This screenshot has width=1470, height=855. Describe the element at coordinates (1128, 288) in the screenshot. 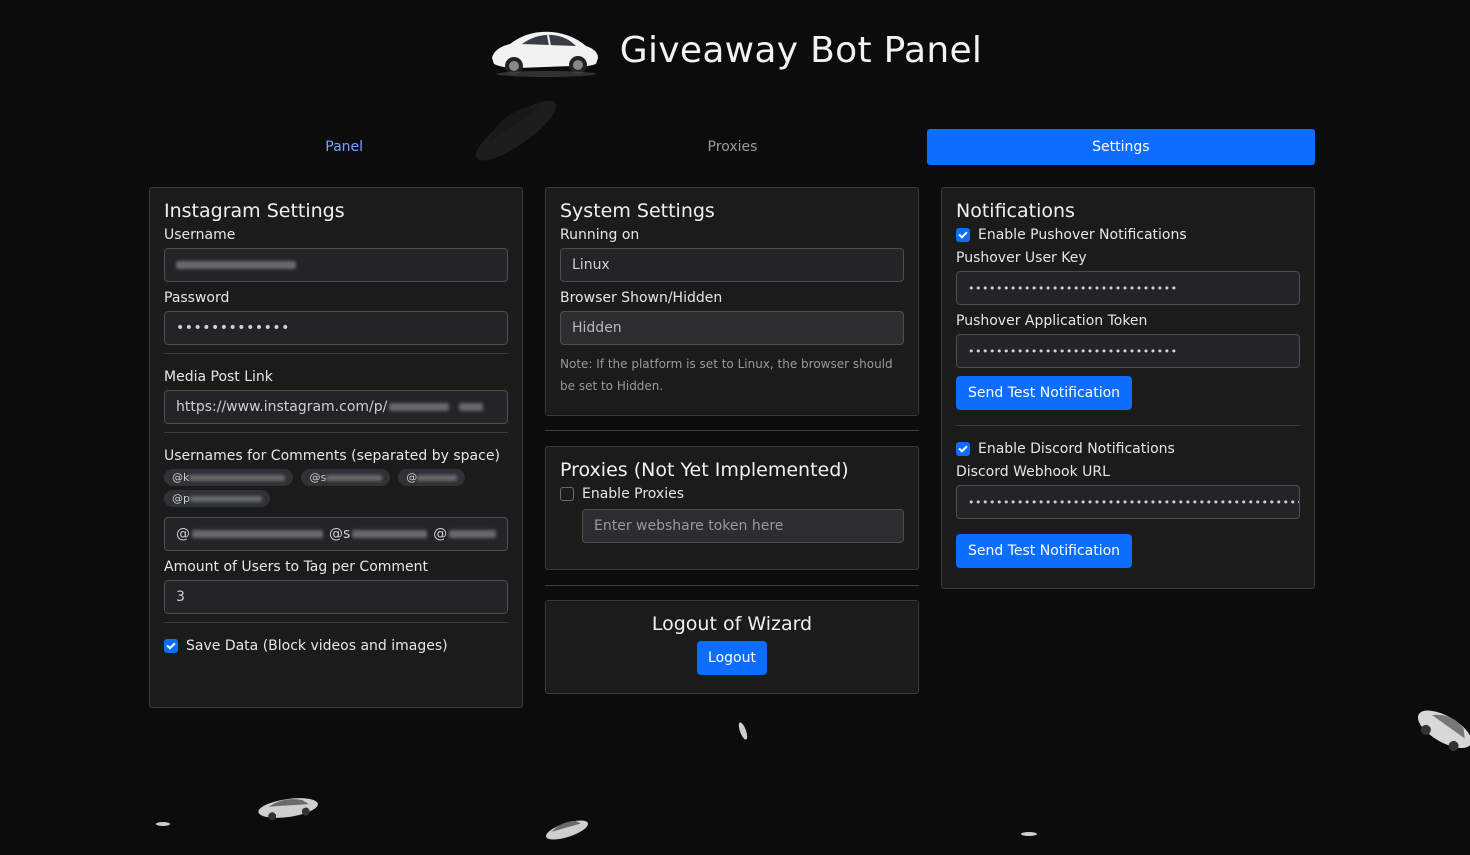

I see `pushover-user-key-input: ••••••••••••••••••••••••••••••` at that location.